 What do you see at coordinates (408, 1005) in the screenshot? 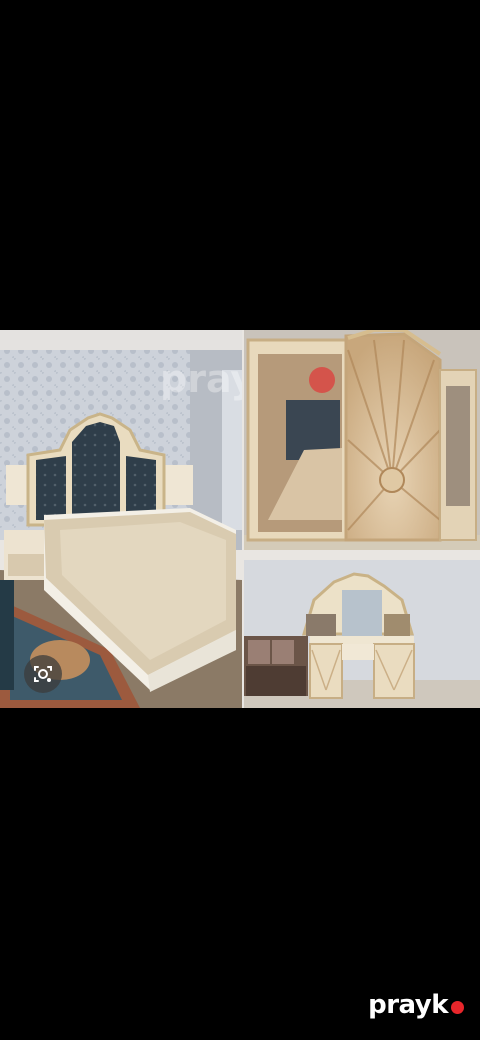
I see `brand-logo-text: prayk` at bounding box center [408, 1005].